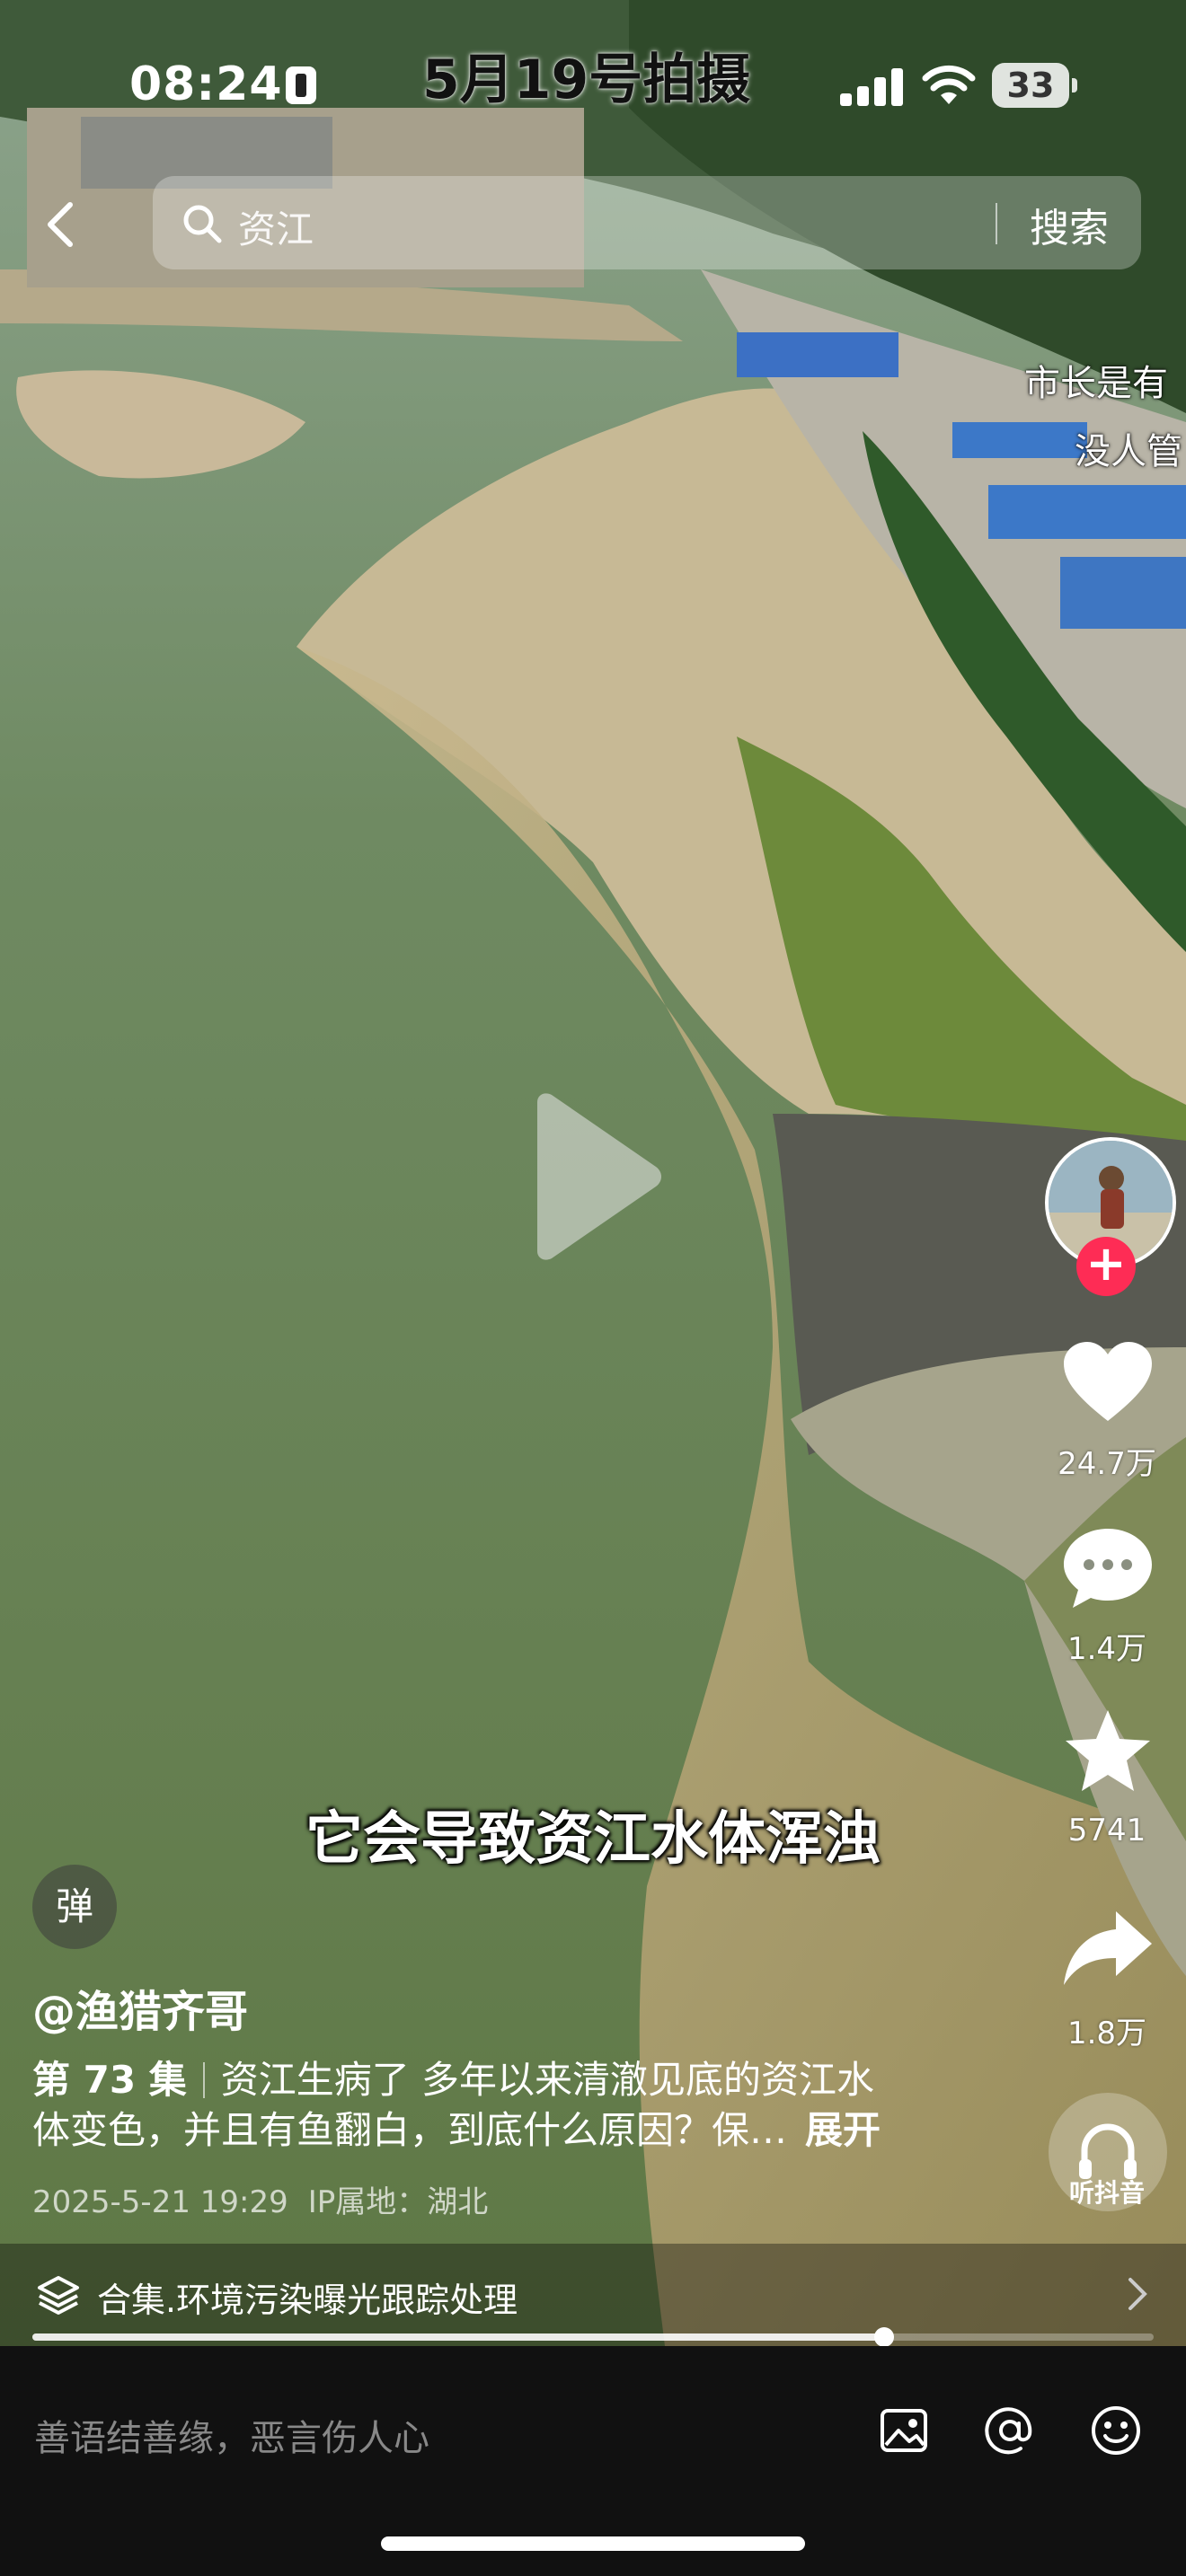 The height and width of the screenshot is (2576, 1186). What do you see at coordinates (996, 223) in the screenshot?
I see `search-divider` at bounding box center [996, 223].